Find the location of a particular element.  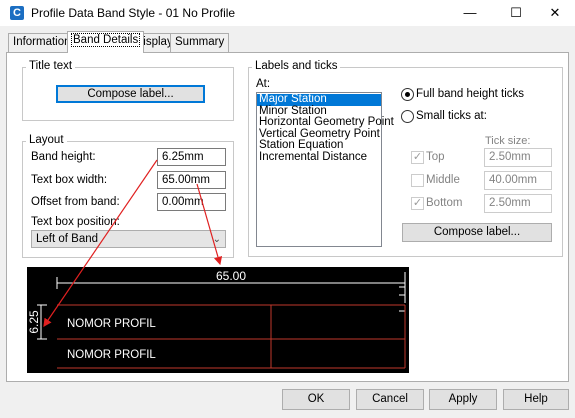

tab-information-label: Information is located at coordinates (42, 42).